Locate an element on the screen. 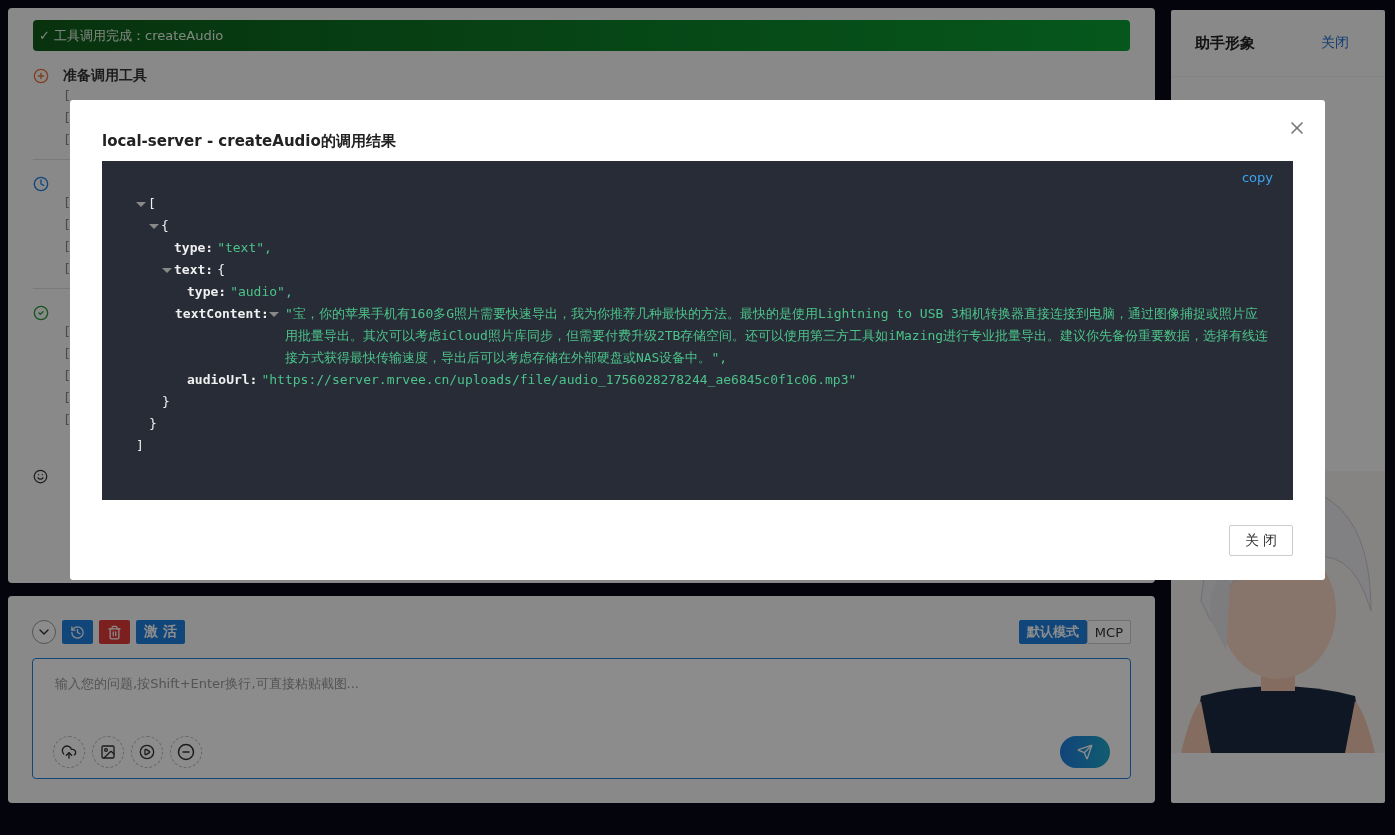 The image size is (1395, 835). history-icon is located at coordinates (77, 632).